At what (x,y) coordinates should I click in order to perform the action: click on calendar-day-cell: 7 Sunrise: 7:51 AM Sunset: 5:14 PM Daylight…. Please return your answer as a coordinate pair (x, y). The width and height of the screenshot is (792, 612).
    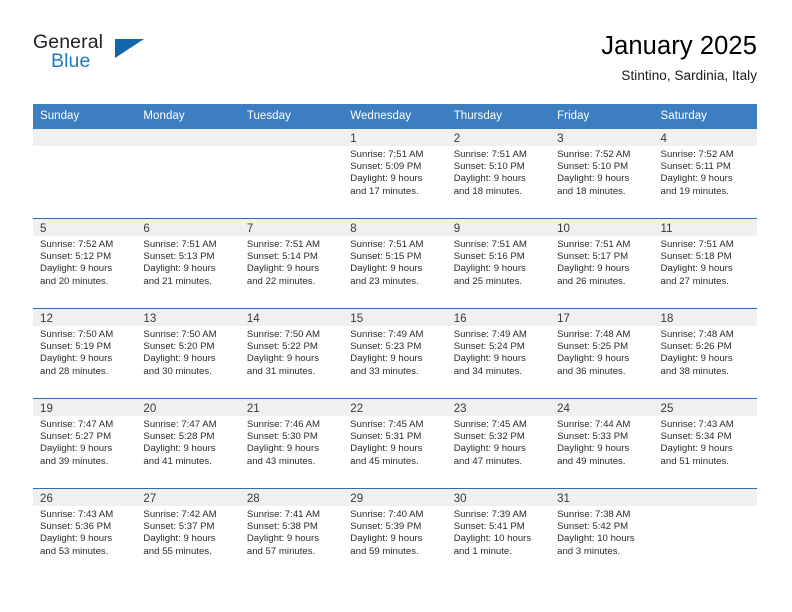
    Looking at the image, I should click on (291, 263).